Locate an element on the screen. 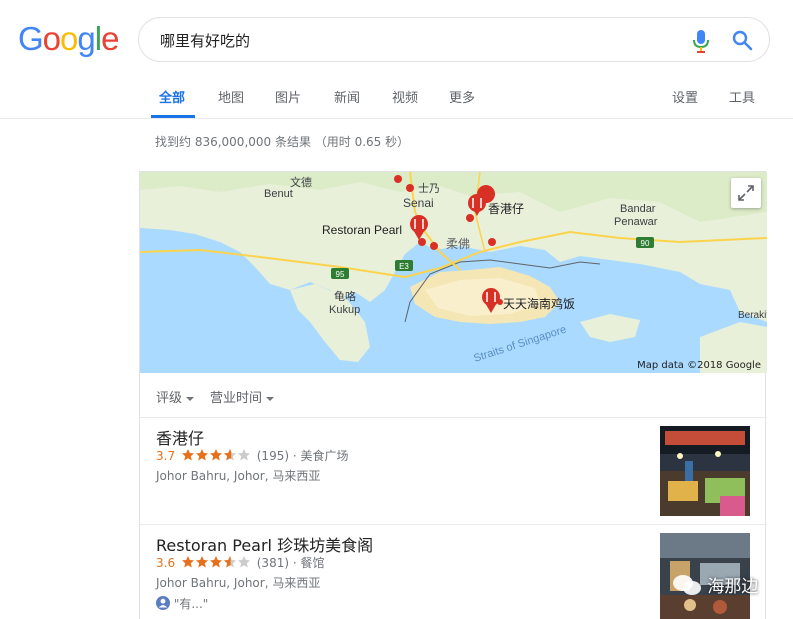 Image resolution: width=793 pixels, height=619 pixels. result-stats: 找到约 836,000,000 条结果 （用时 0.65 秒） is located at coordinates (282, 142).